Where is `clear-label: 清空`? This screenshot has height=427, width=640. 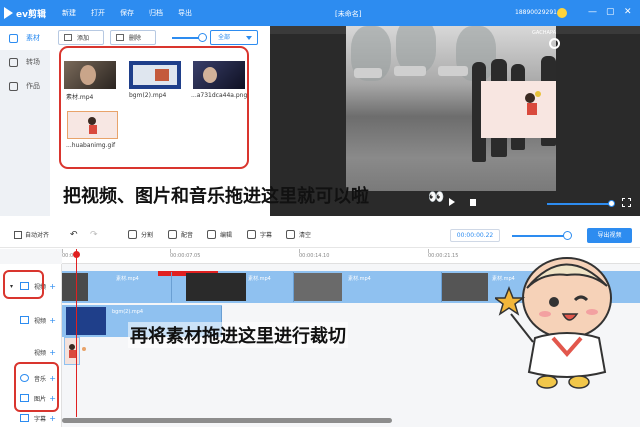 clear-label: 清空 is located at coordinates (305, 235).